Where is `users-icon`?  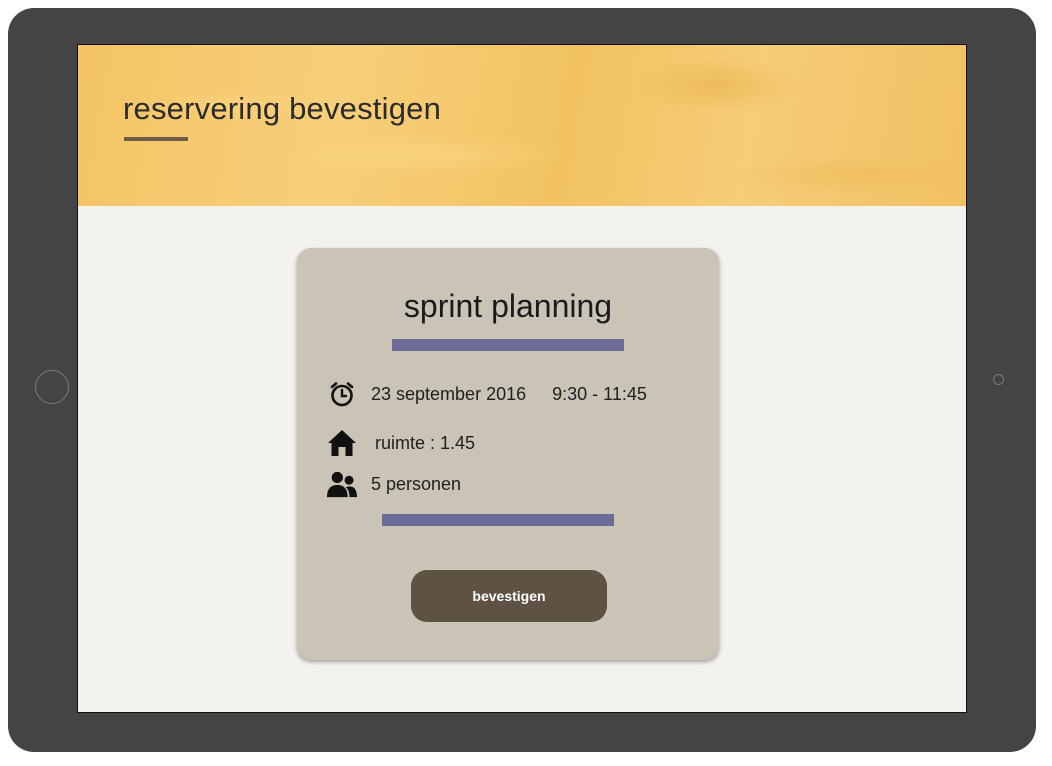
users-icon is located at coordinates (342, 484).